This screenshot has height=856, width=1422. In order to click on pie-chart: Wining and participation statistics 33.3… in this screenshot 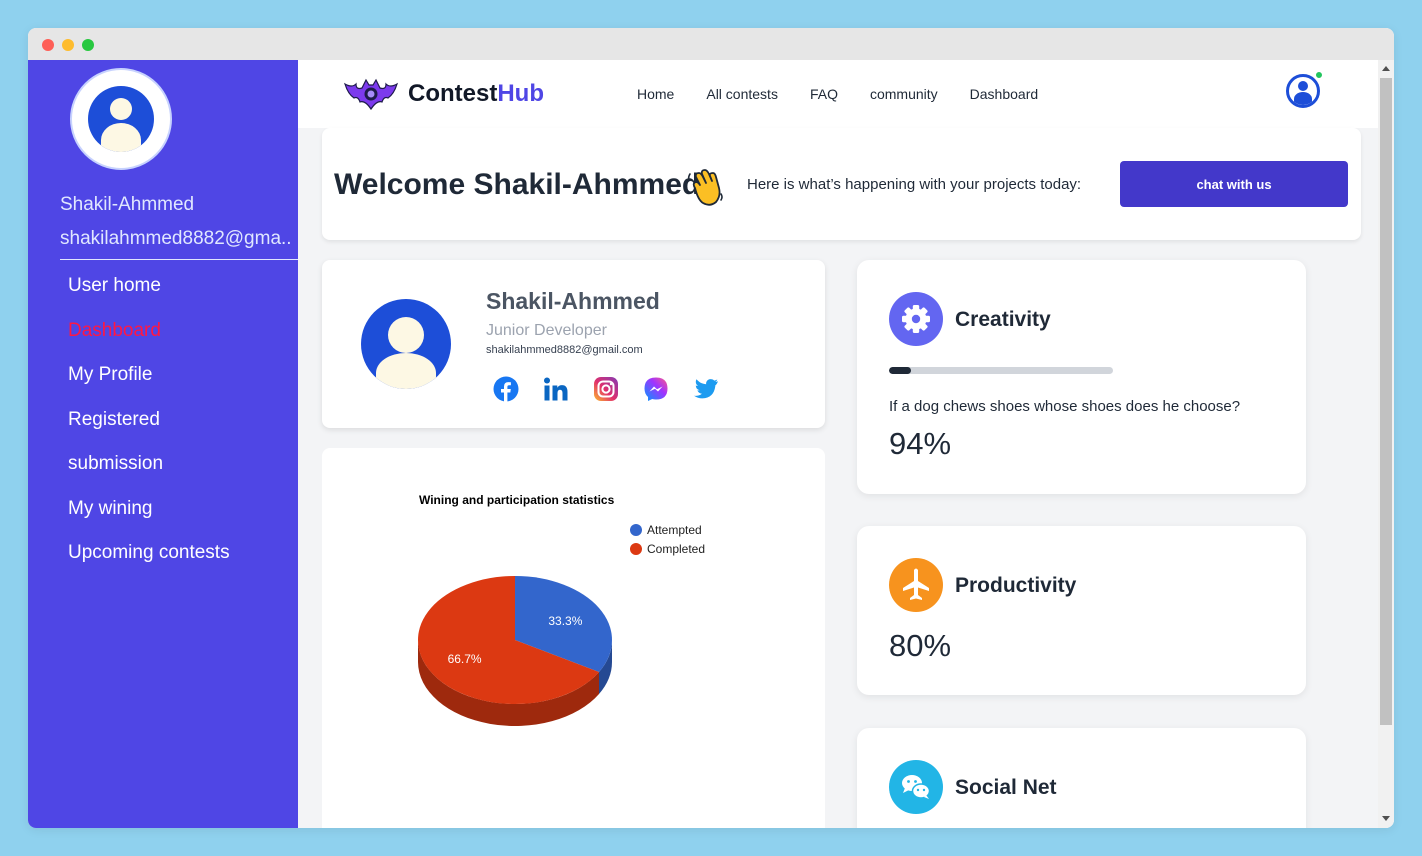, I will do `click(561, 609)`.